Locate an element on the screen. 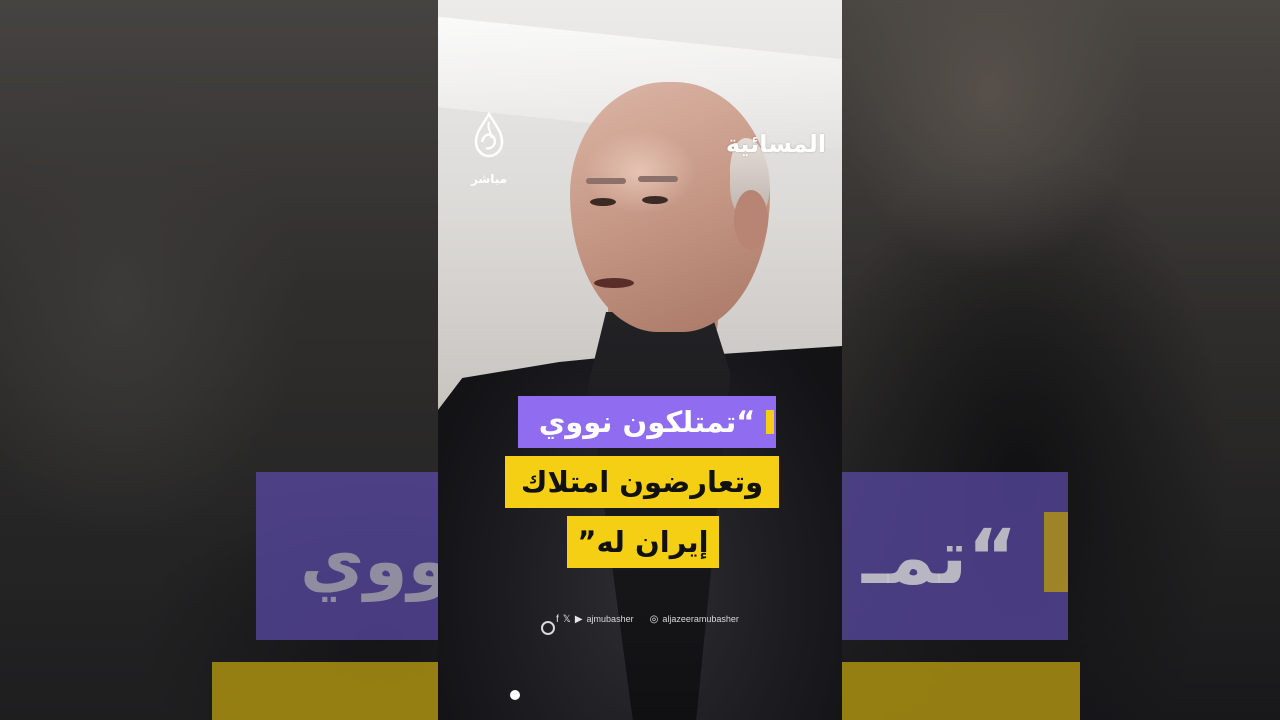 This screenshot has height=720, width=1280. x-icon: 𝕏 is located at coordinates (567, 619).